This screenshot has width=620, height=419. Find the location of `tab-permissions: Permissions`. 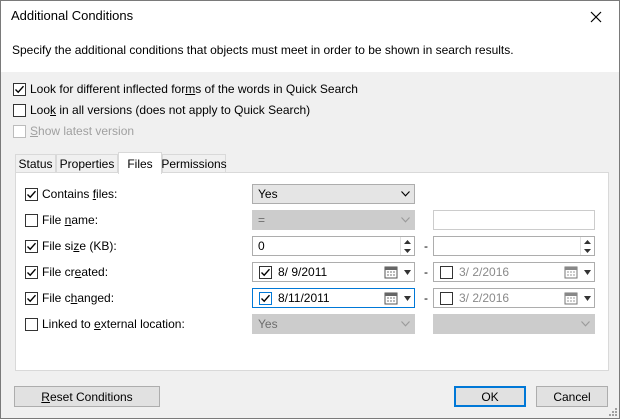

tab-permissions: Permissions is located at coordinates (194, 163).